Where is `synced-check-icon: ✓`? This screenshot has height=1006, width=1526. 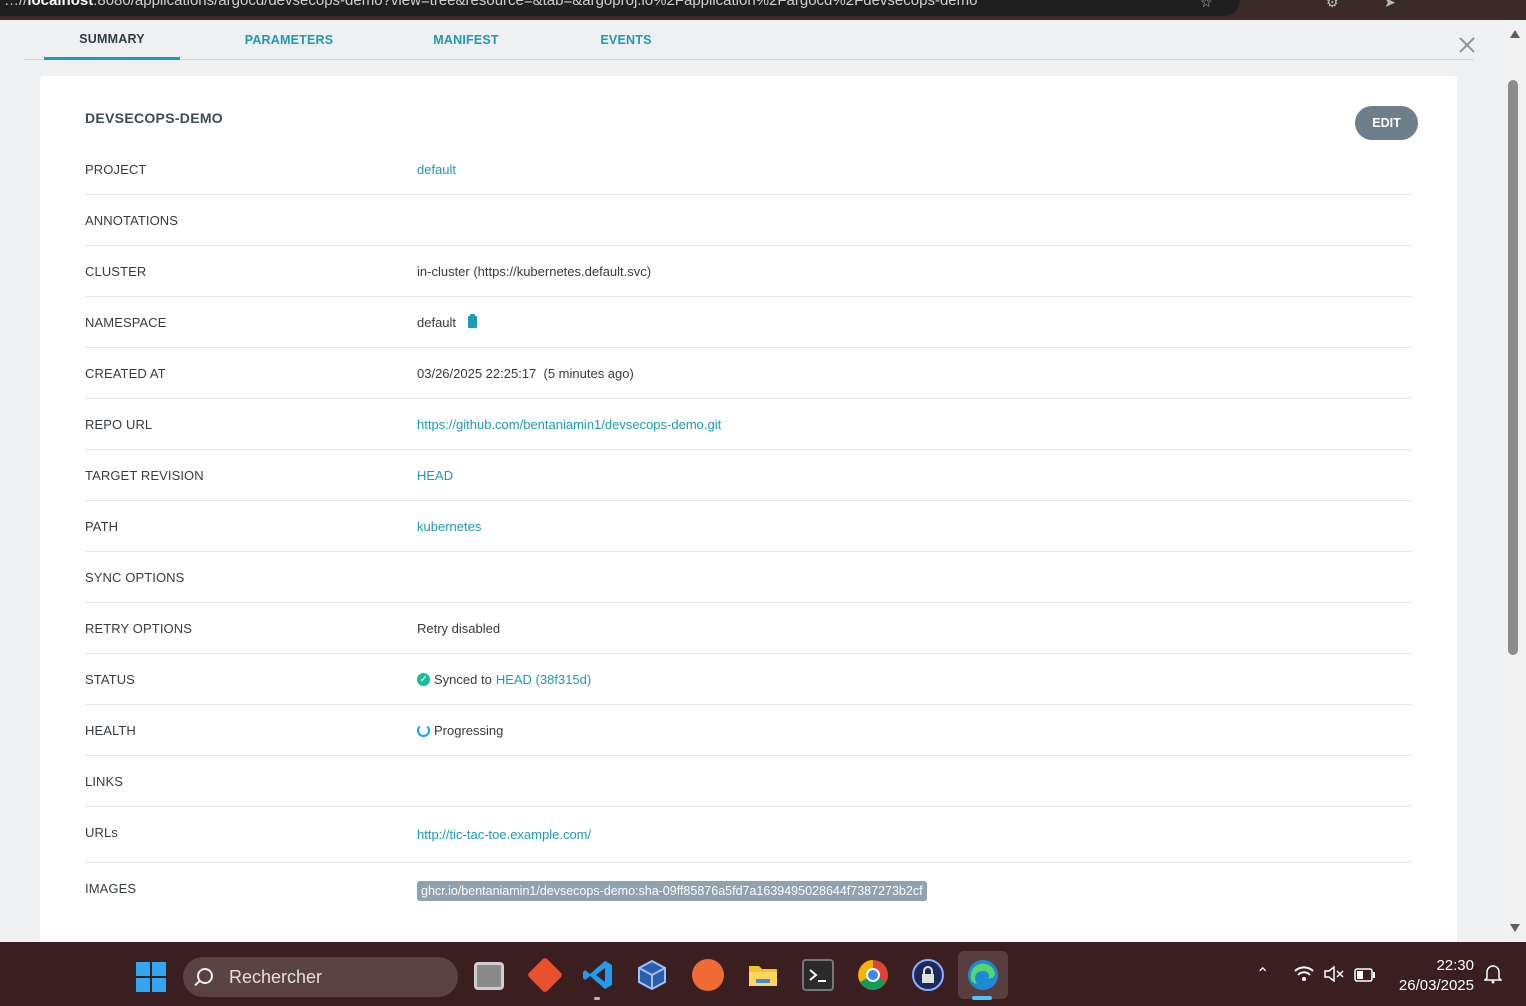 synced-check-icon: ✓ is located at coordinates (423, 679).